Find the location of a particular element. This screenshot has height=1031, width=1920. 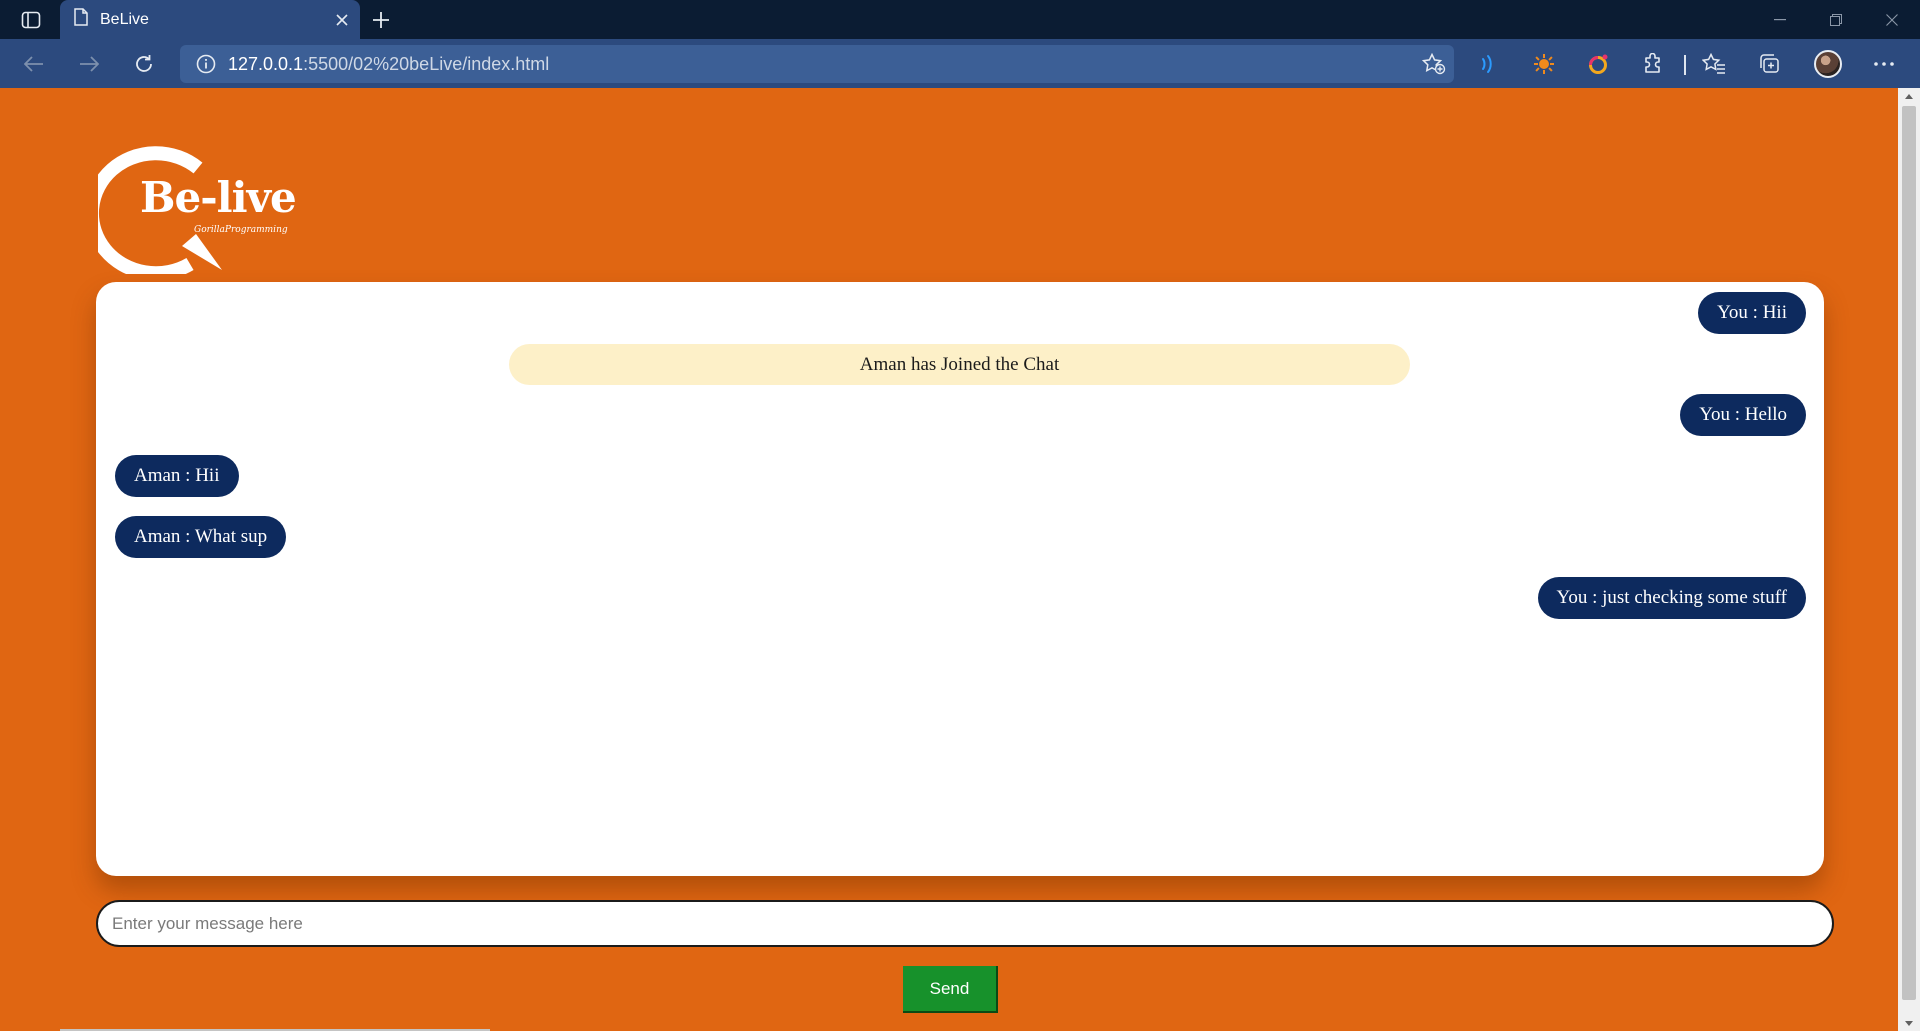

scroll-up-icon is located at coordinates (1909, 96).